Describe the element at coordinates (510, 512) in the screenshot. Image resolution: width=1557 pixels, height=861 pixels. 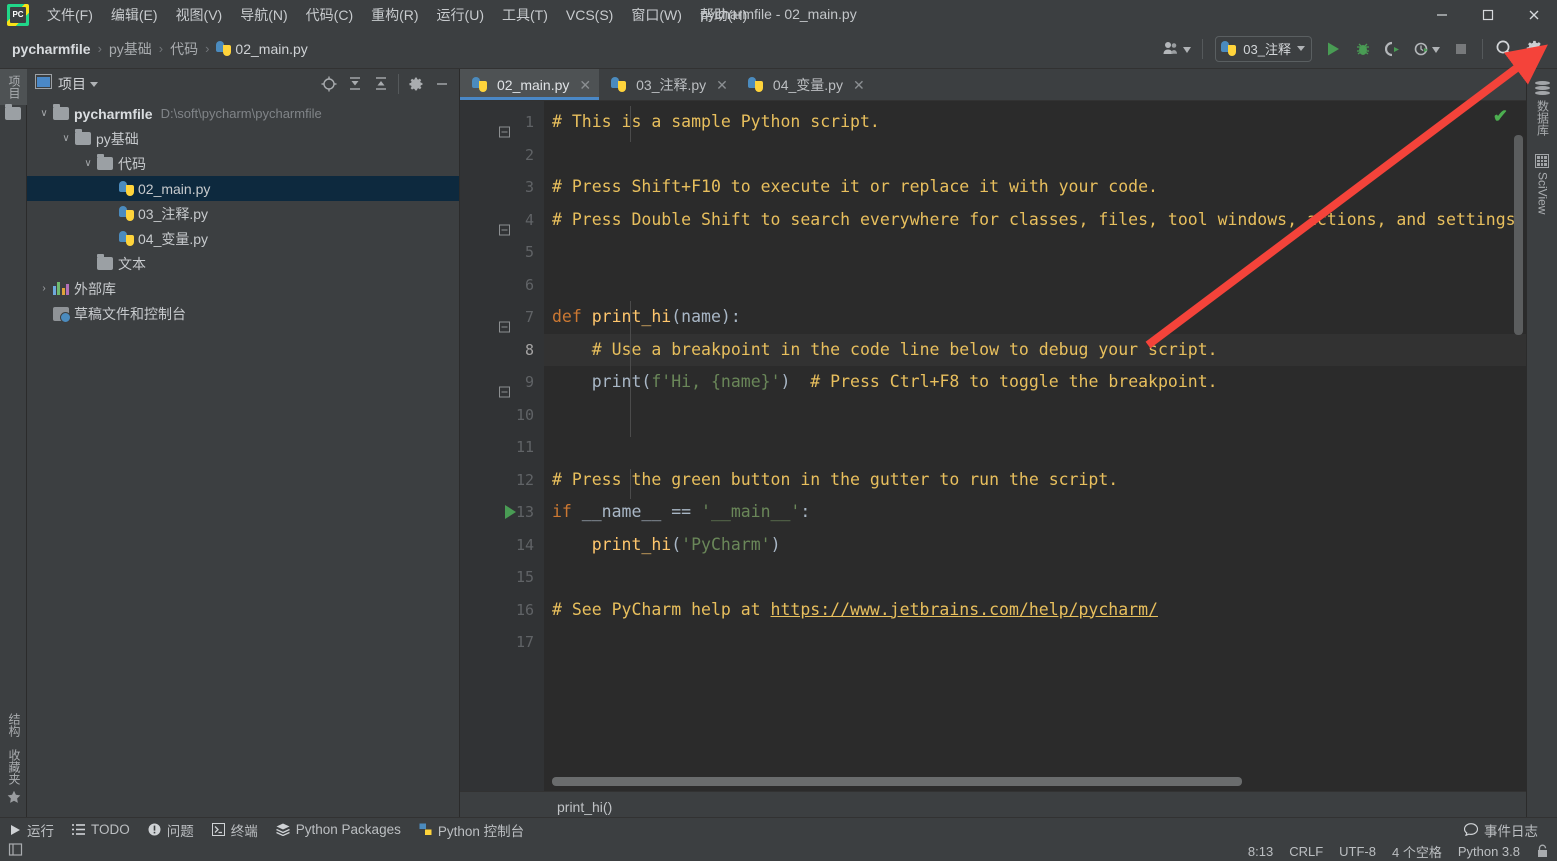
I see `run-gutter-icon` at that location.